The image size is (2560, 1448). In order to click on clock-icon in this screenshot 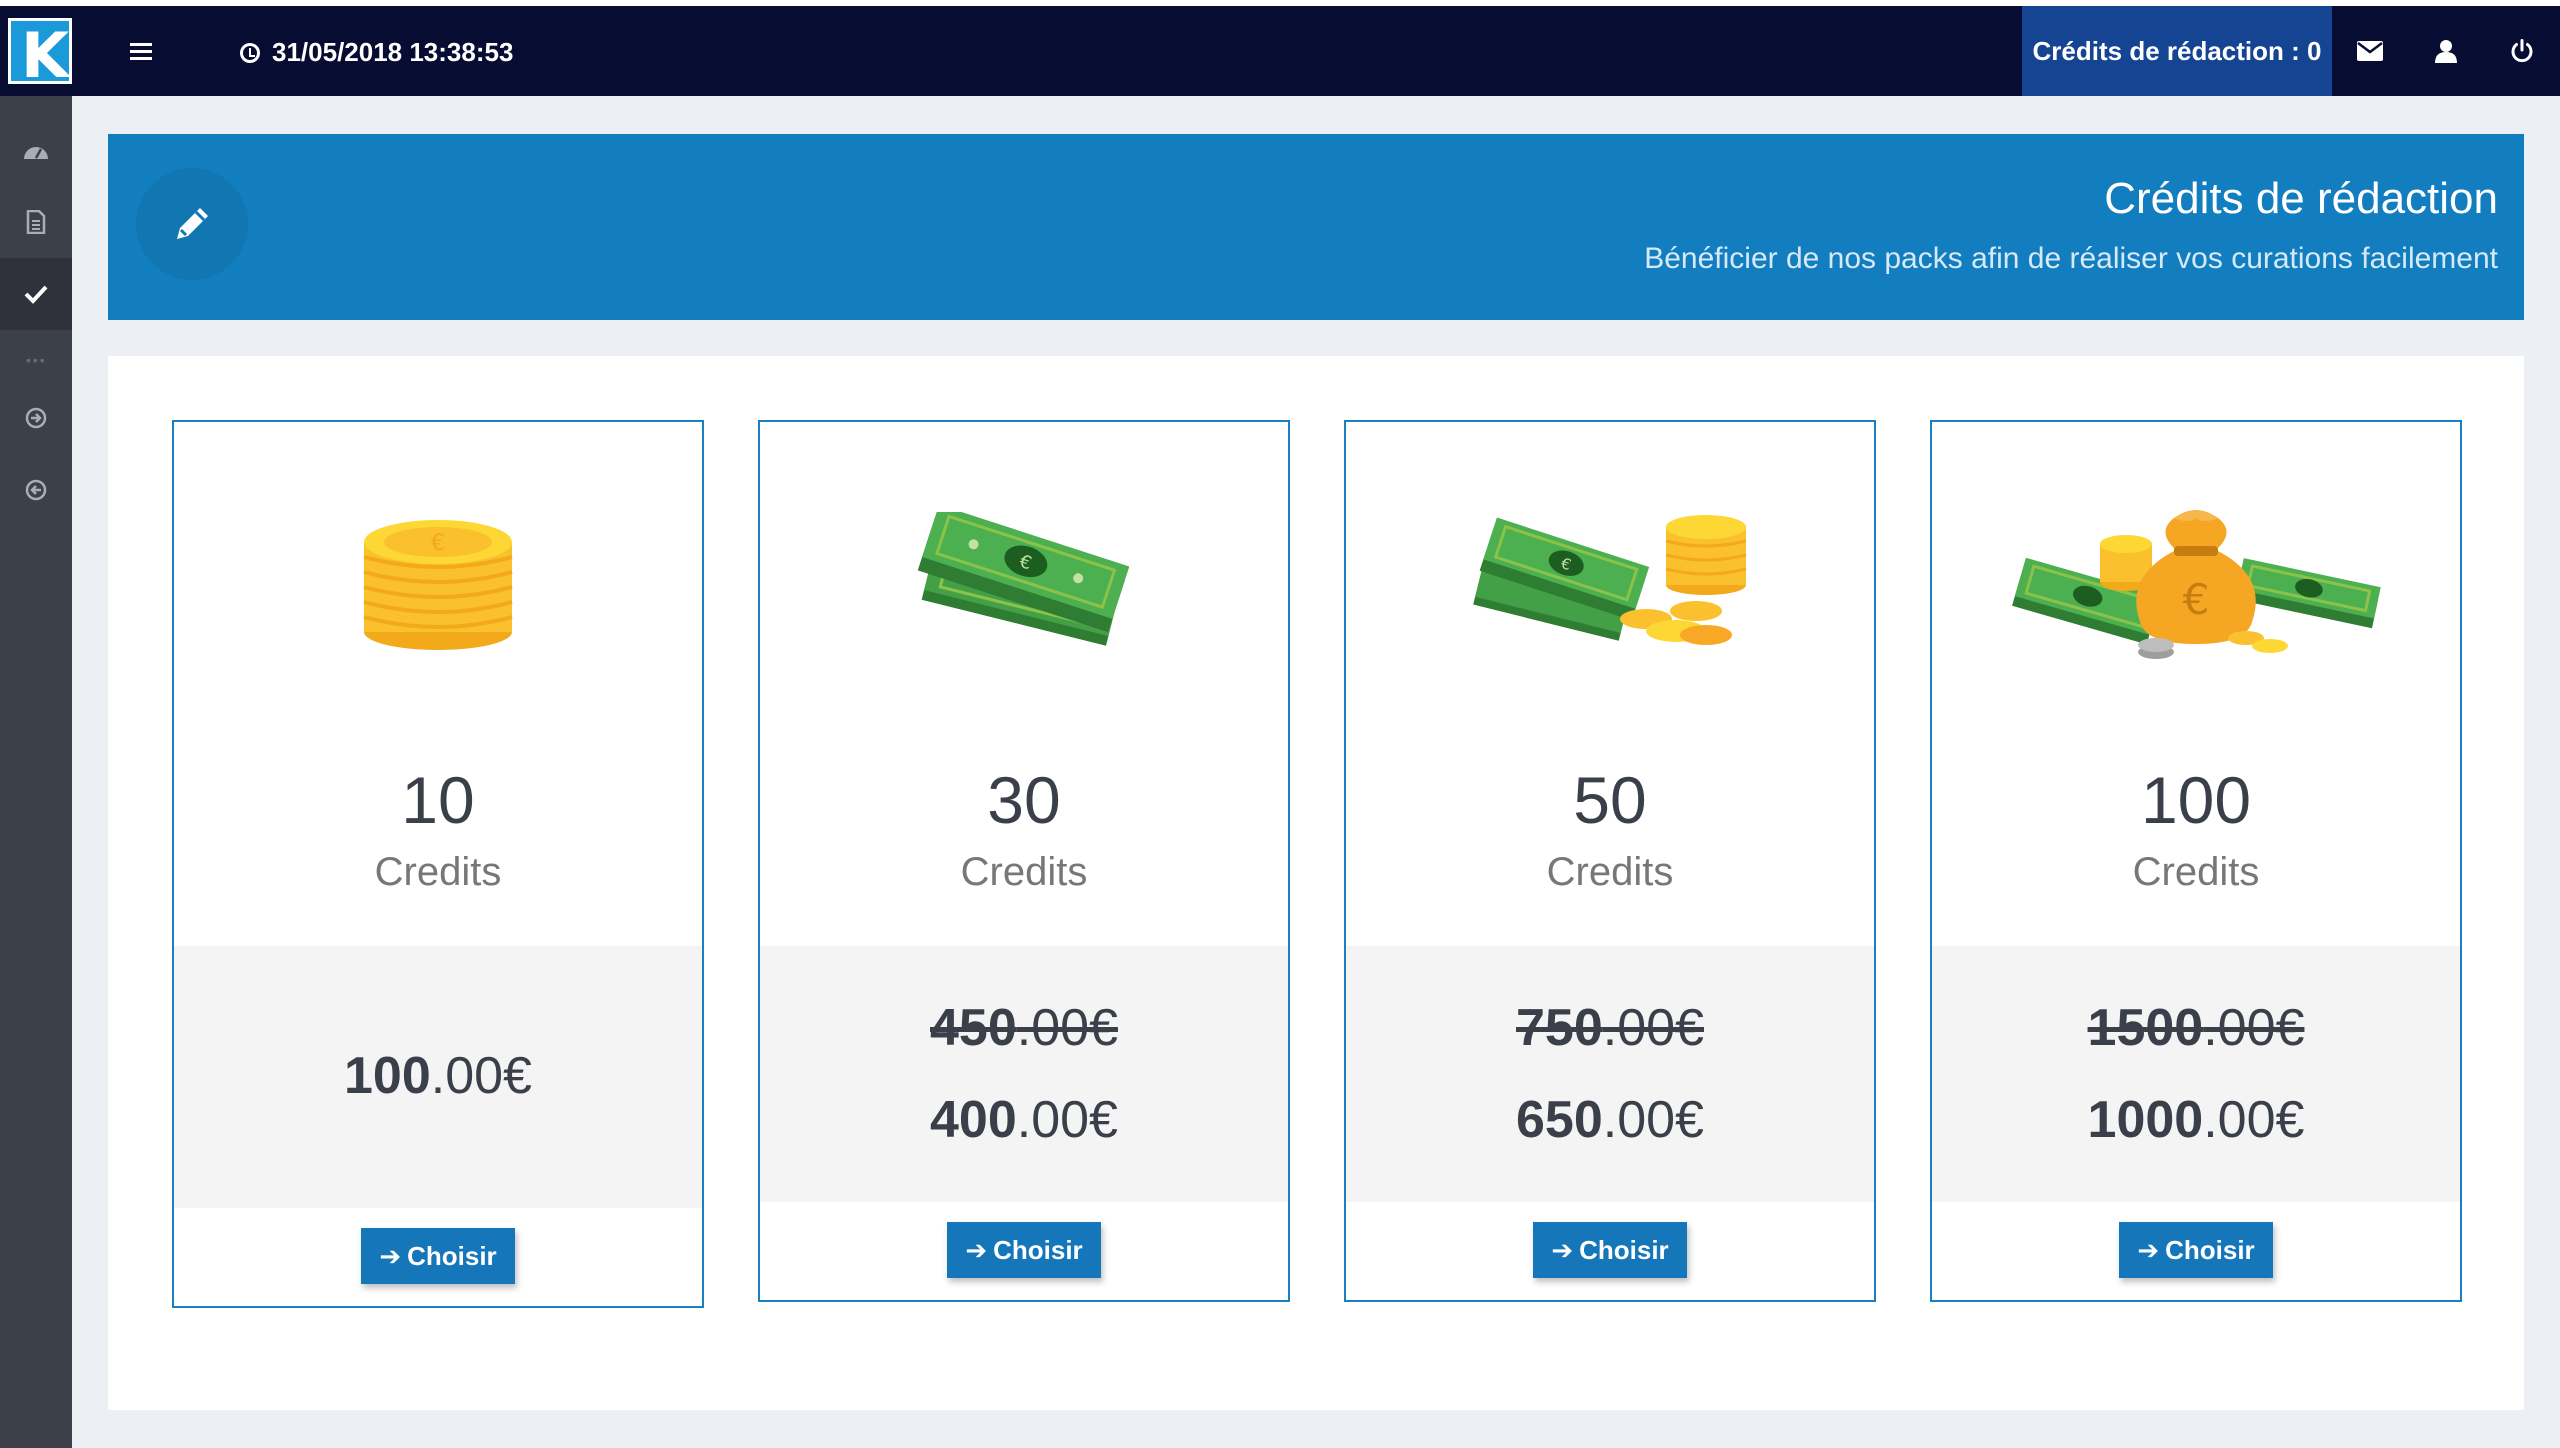, I will do `click(250, 52)`.